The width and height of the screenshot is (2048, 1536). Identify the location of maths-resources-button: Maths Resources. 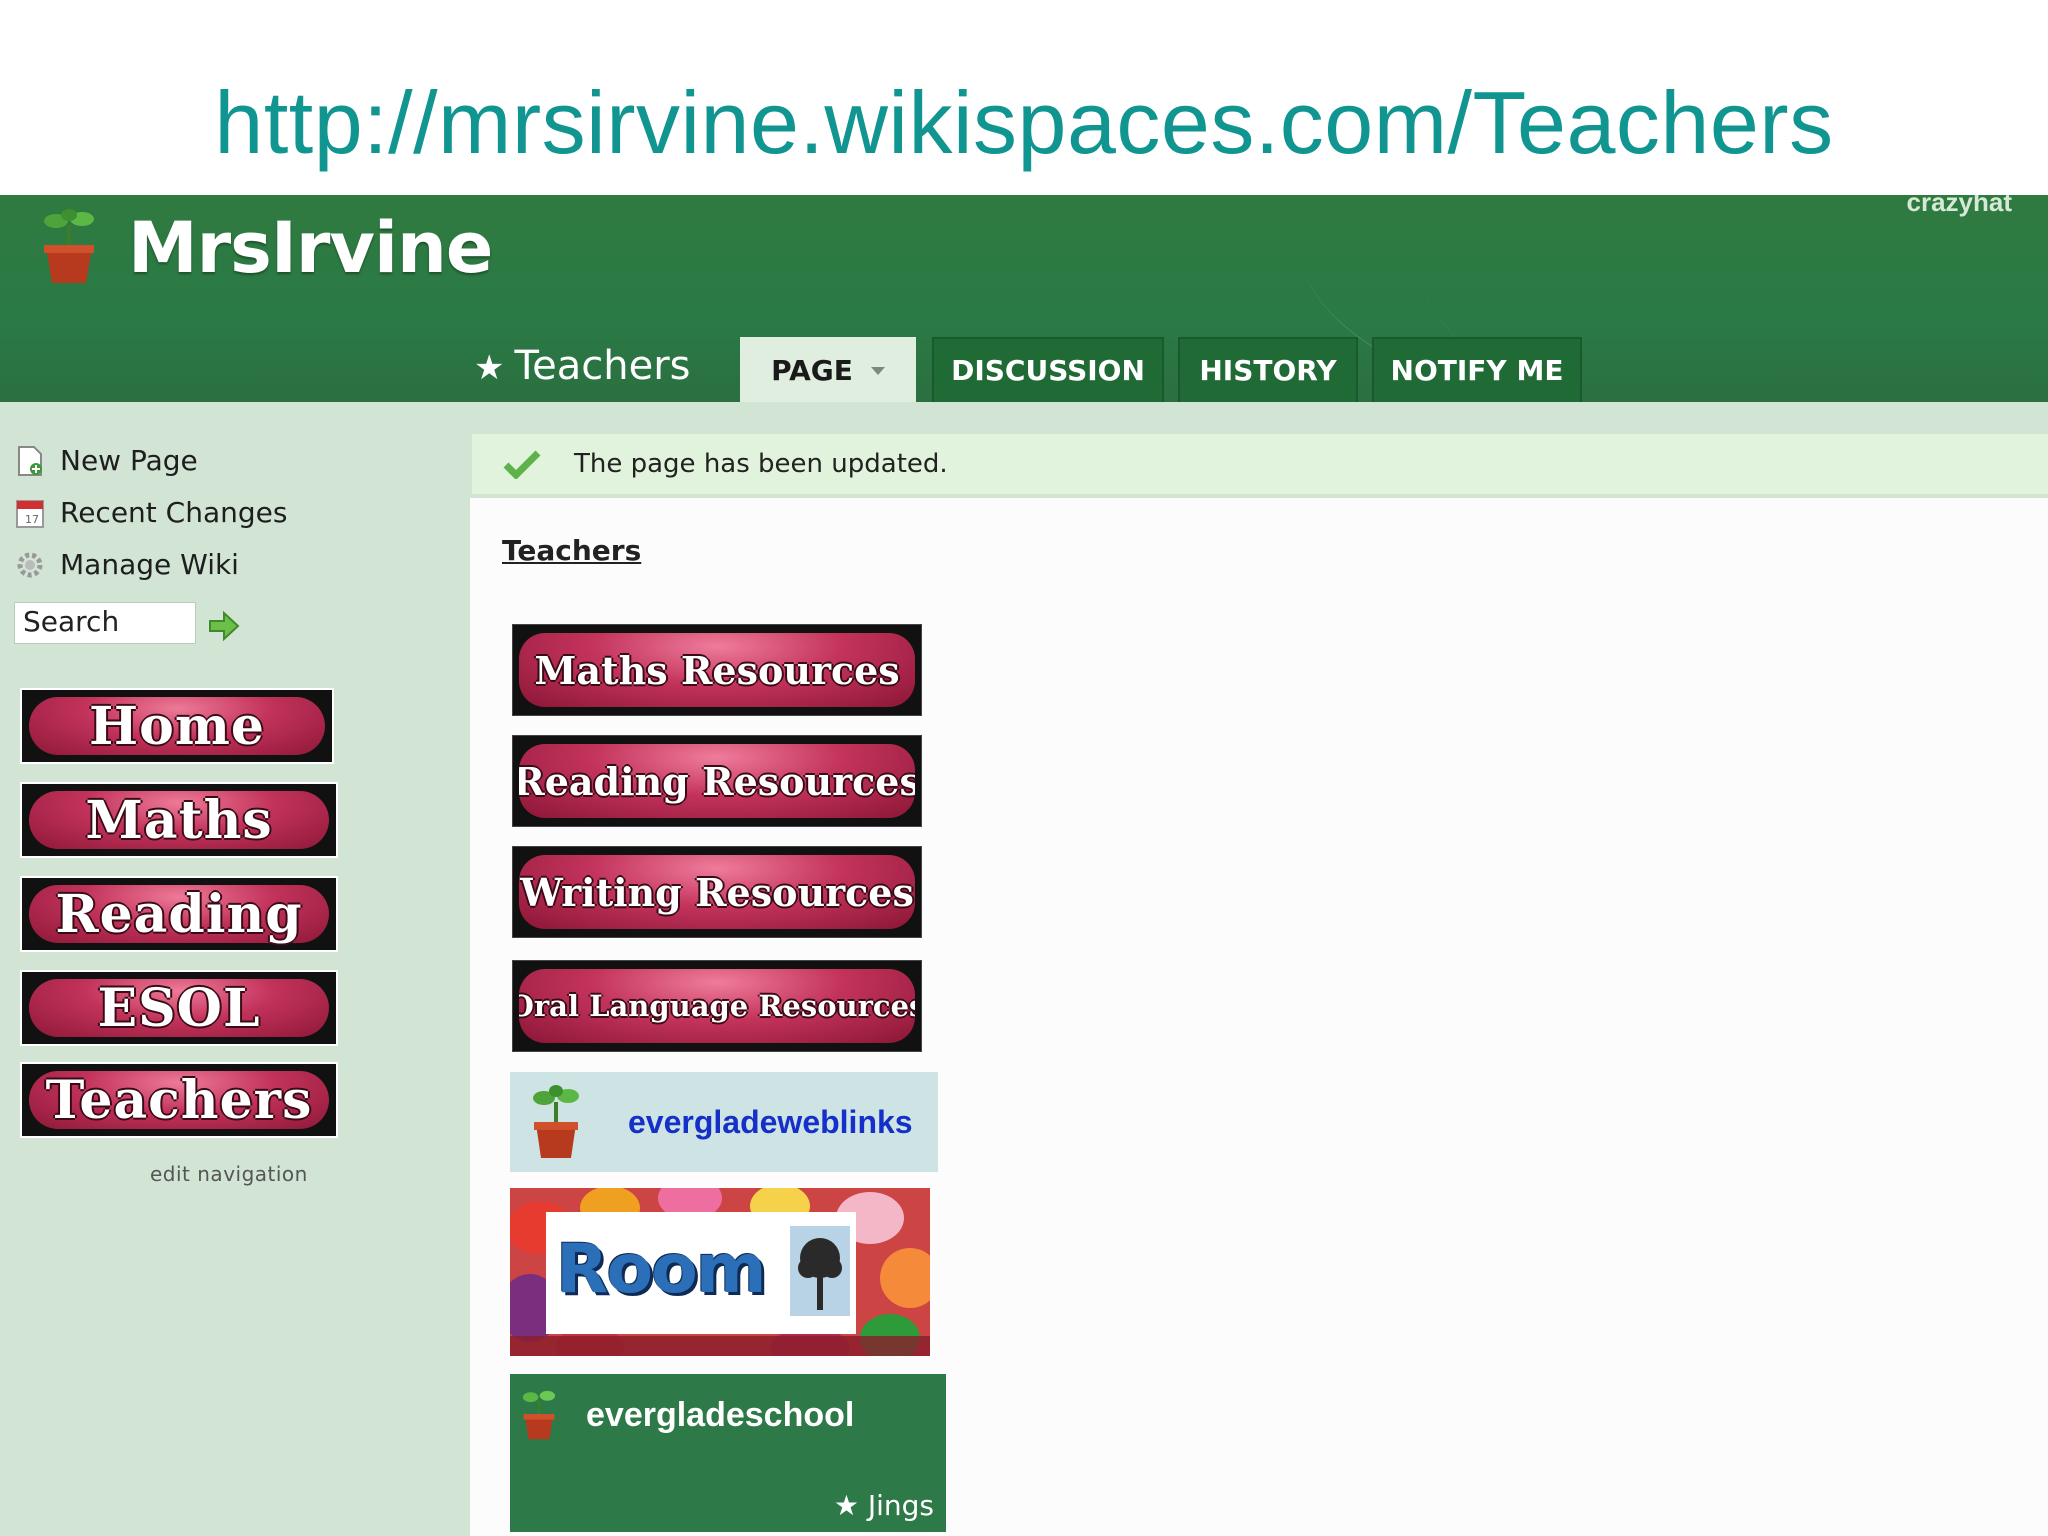
(717, 670).